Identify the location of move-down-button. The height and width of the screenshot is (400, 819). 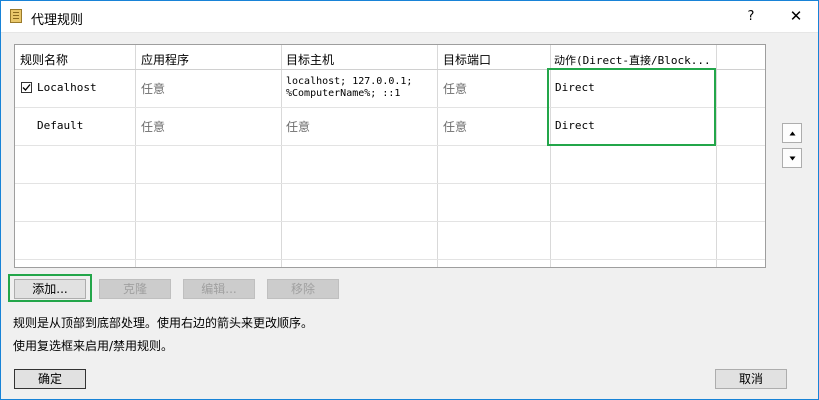
(792, 158).